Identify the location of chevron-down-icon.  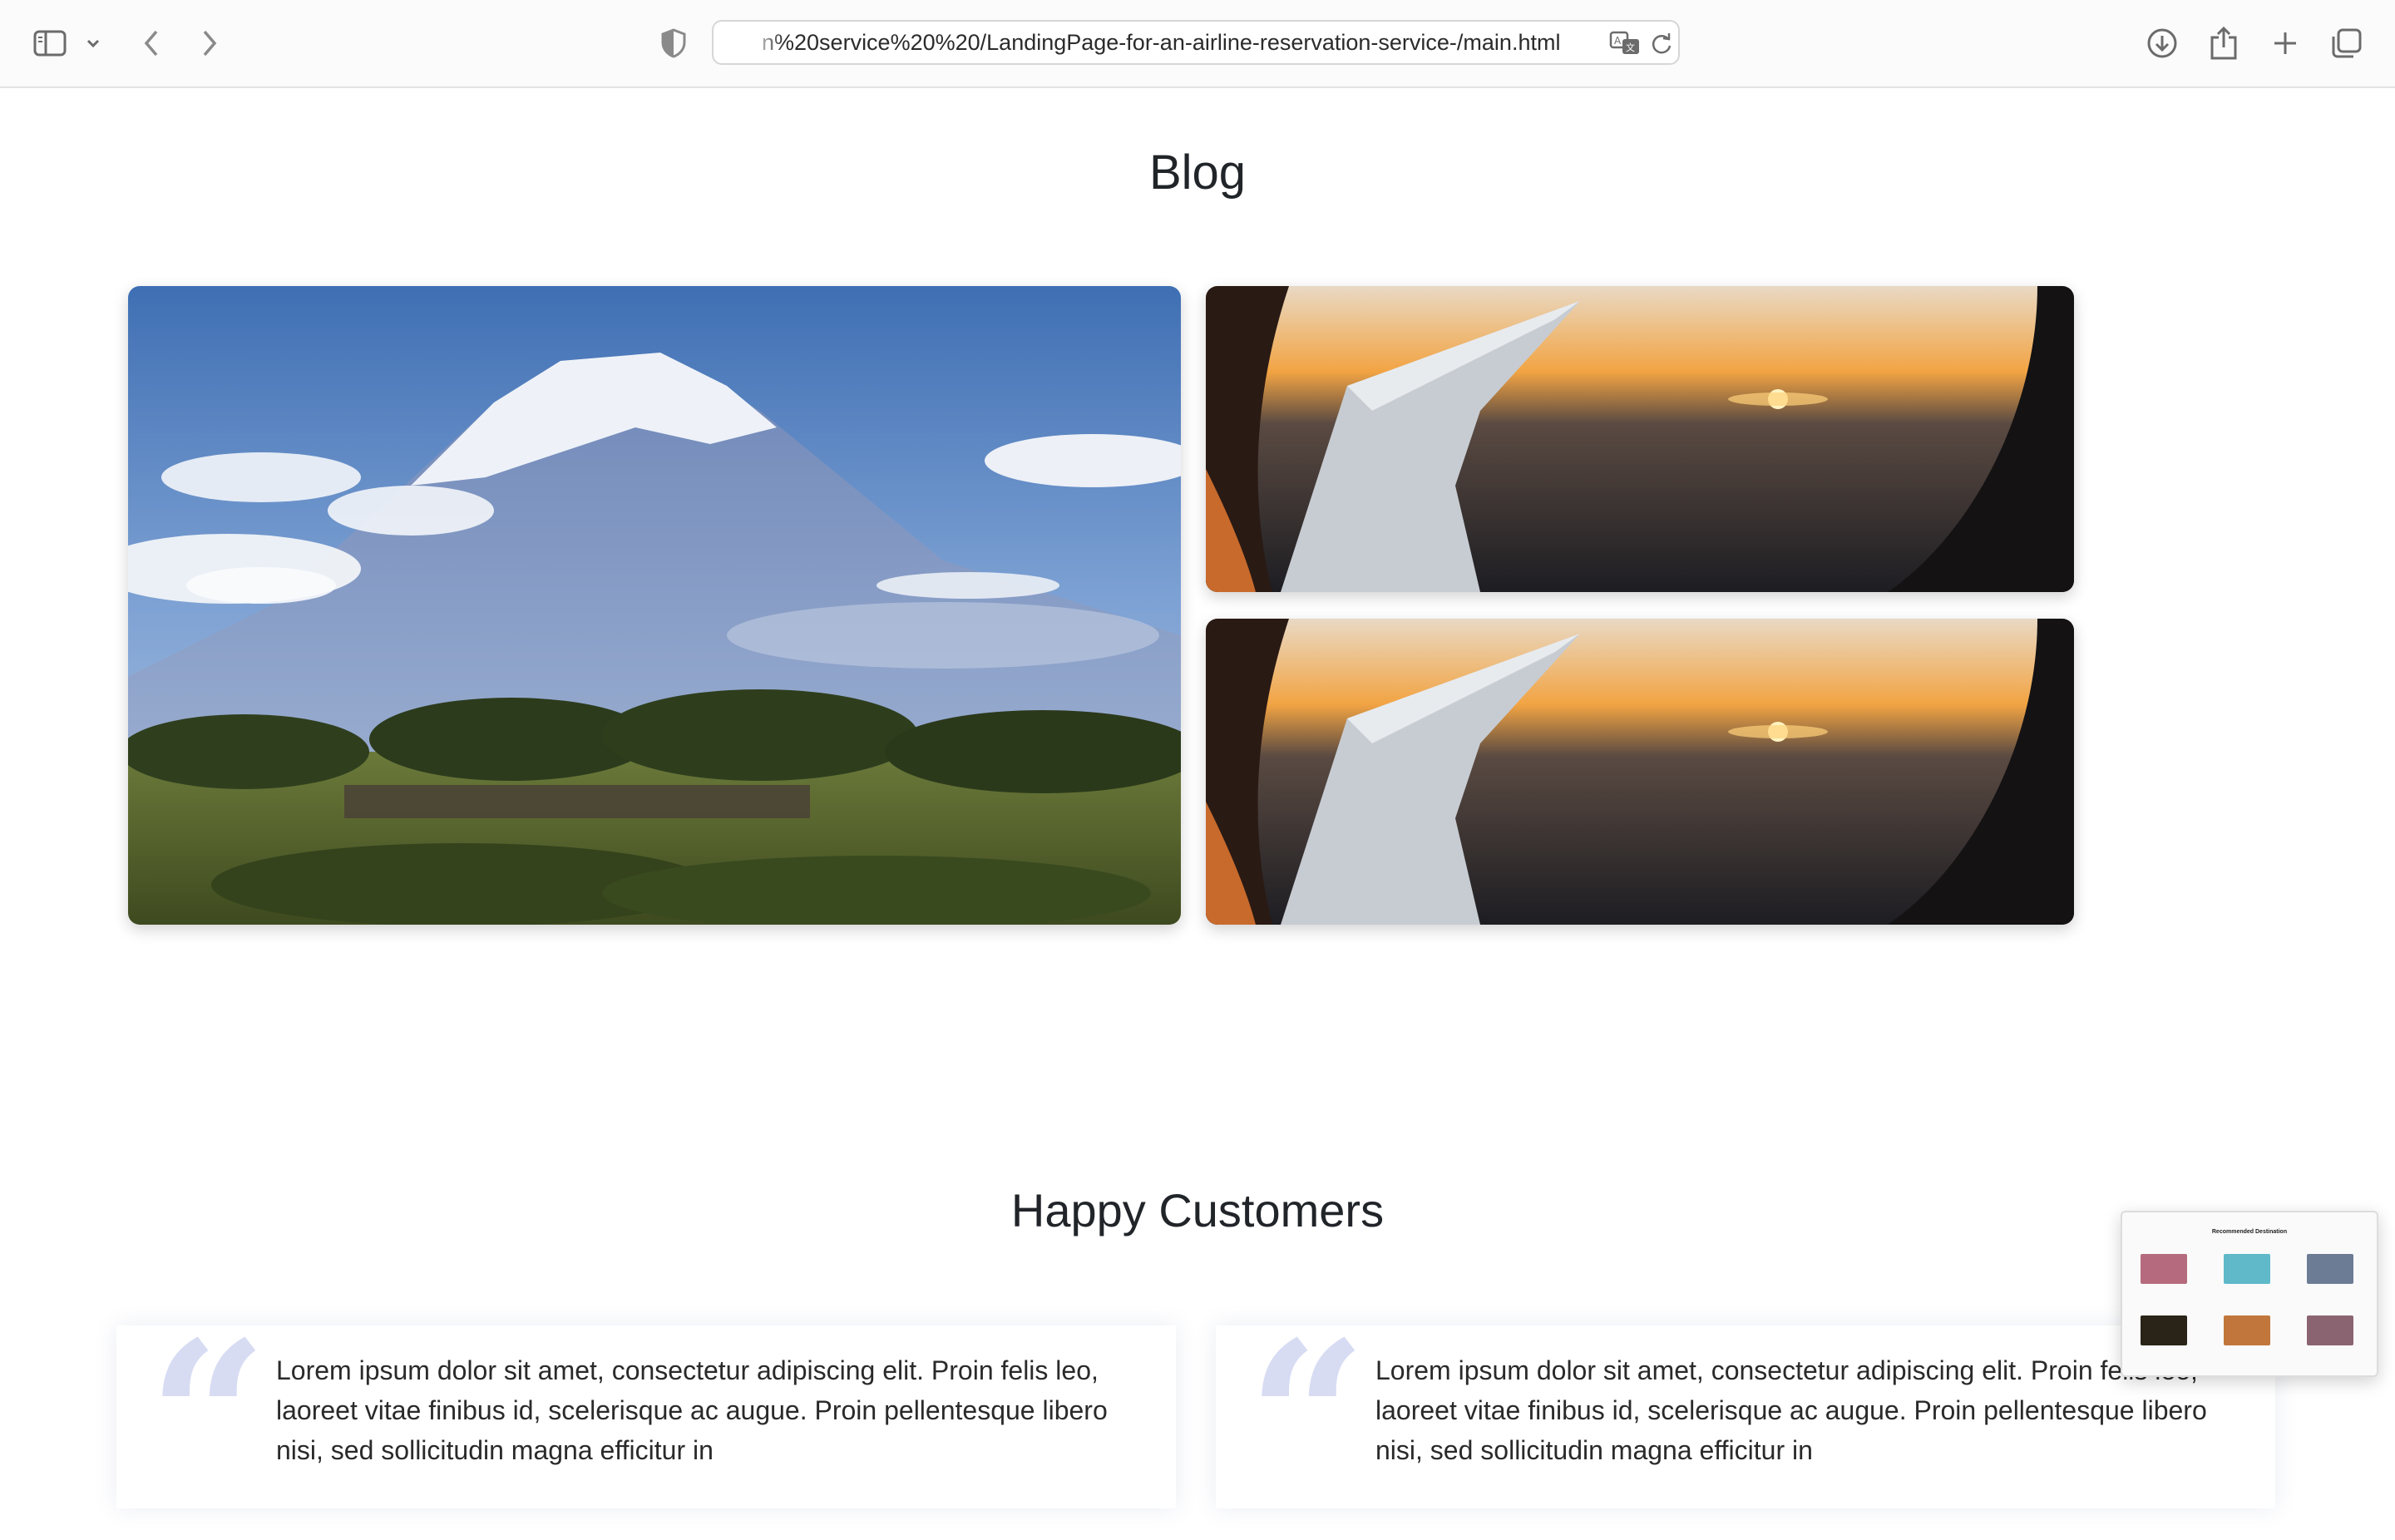
(93, 43).